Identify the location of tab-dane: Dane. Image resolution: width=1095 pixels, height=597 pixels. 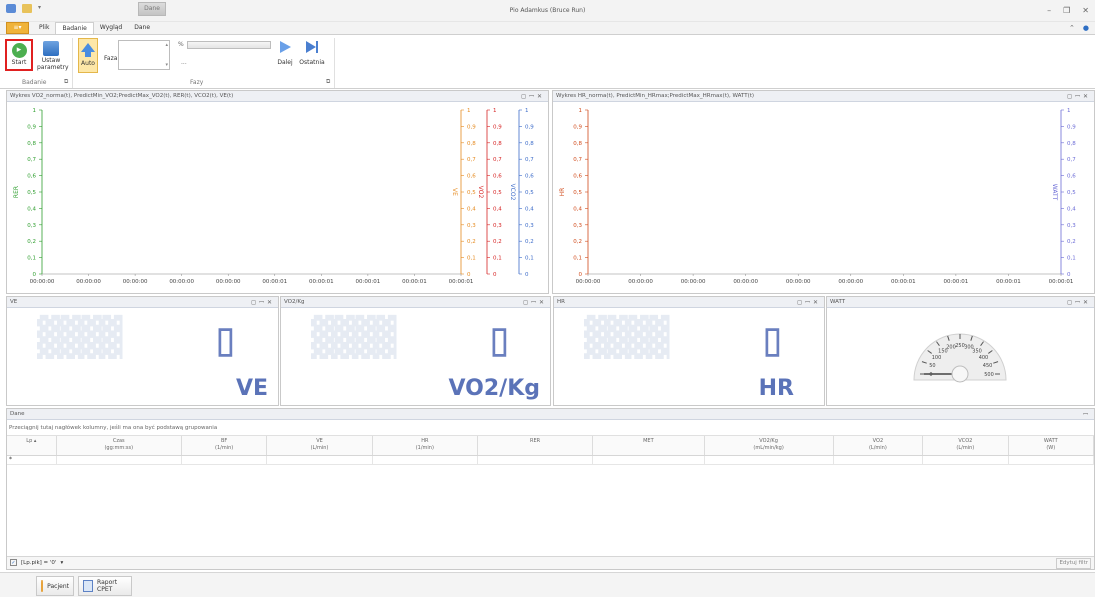
(142, 28).